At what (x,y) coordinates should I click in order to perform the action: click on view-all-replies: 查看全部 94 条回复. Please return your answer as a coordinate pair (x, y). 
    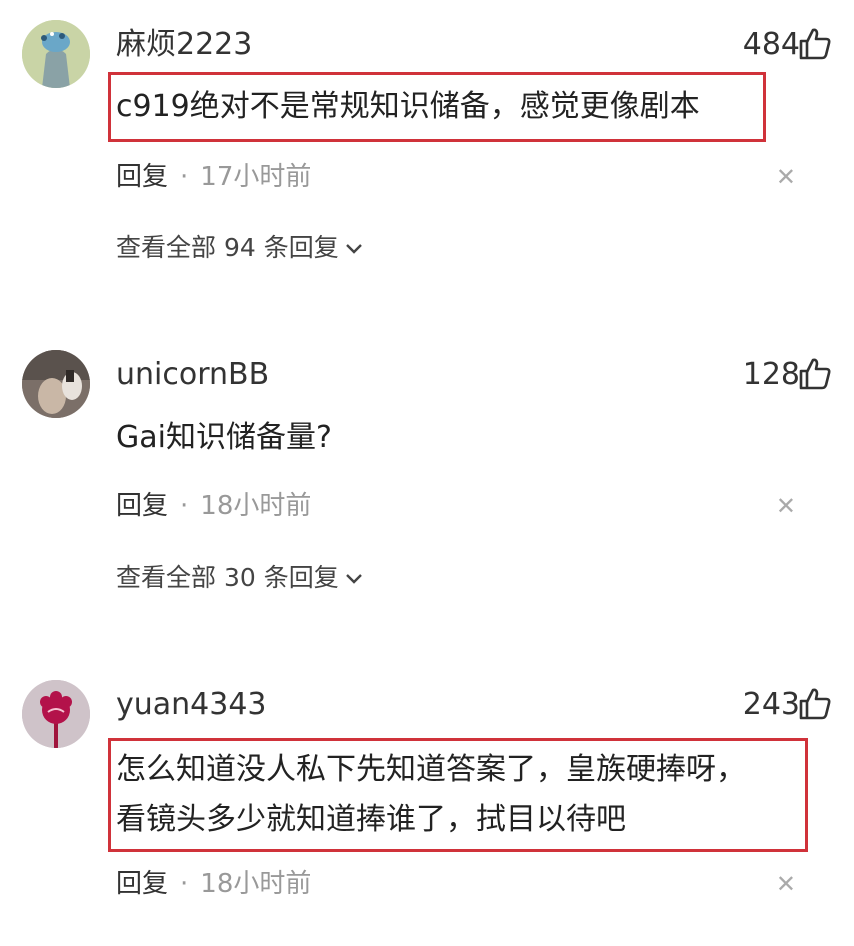
    Looking at the image, I should click on (239, 248).